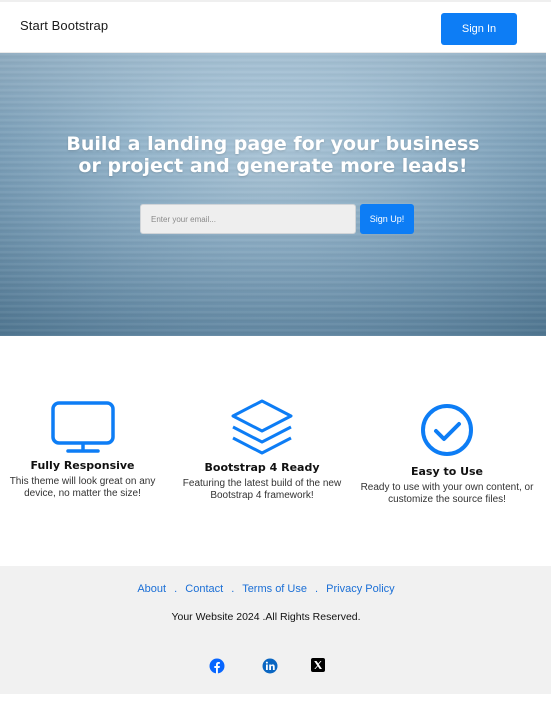  What do you see at coordinates (82, 465) in the screenshot?
I see `feature-title: Fully Responsive` at bounding box center [82, 465].